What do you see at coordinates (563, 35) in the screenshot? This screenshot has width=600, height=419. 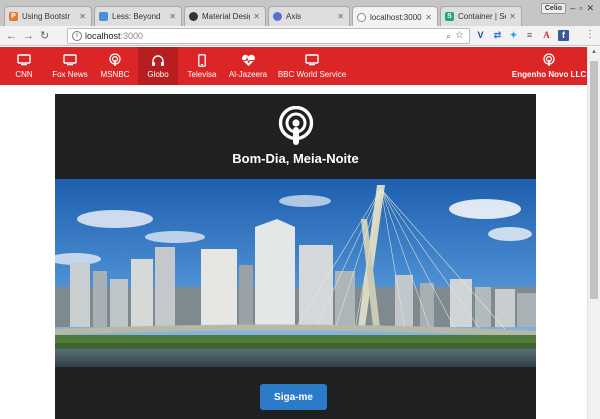 I see `facebook-icon: f` at bounding box center [563, 35].